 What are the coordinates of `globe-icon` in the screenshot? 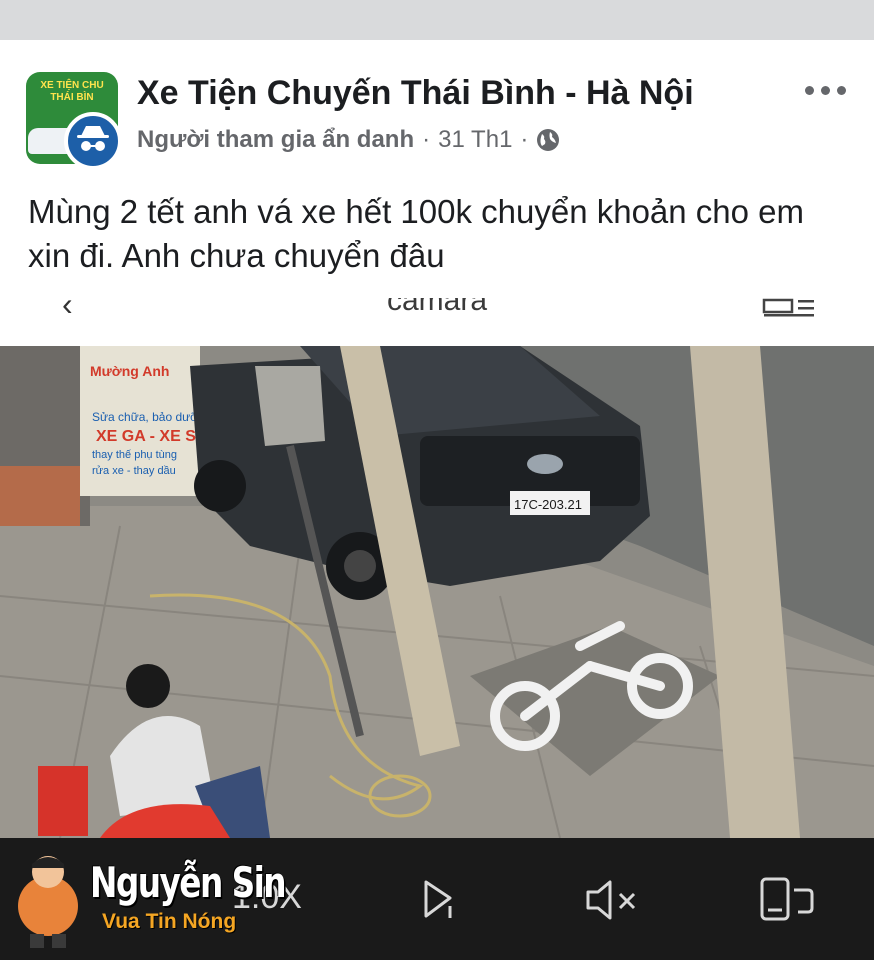 It's located at (548, 140).